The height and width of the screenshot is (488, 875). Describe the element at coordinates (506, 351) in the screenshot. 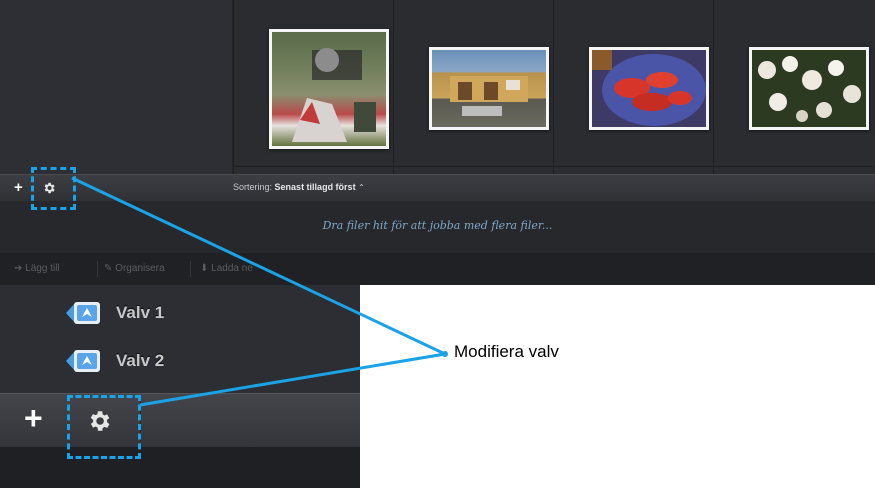

I see `callout-label: Modifiera valv` at that location.